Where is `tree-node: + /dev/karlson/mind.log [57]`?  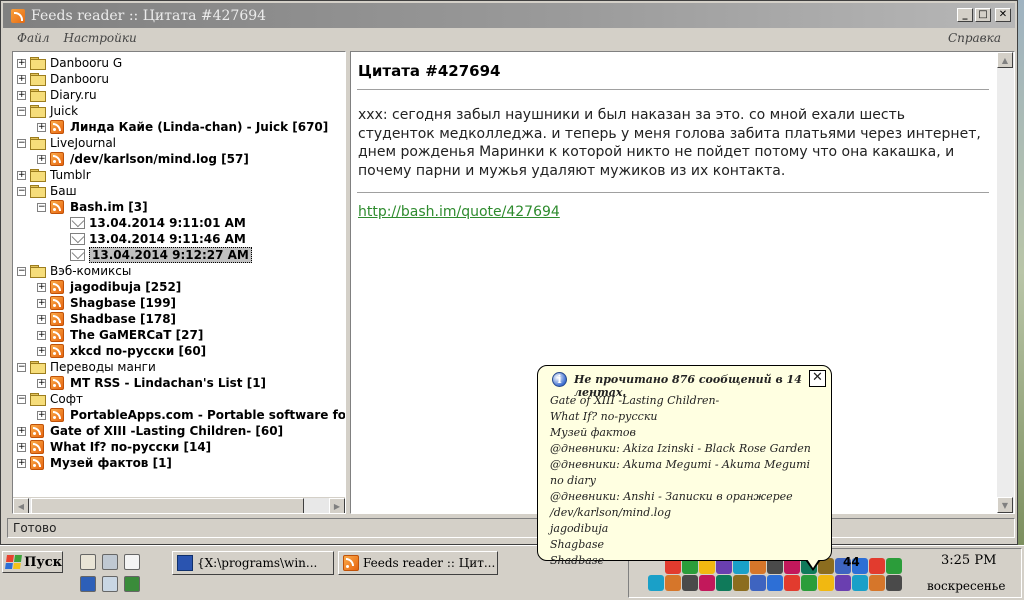
tree-node: + /dev/karlson/mind.log [57] is located at coordinates (143, 159).